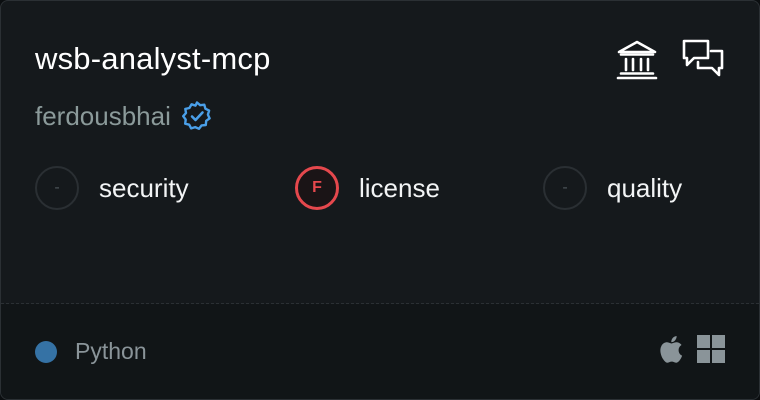 Image resolution: width=760 pixels, height=400 pixels. I want to click on windows-icon, so click(711, 349).